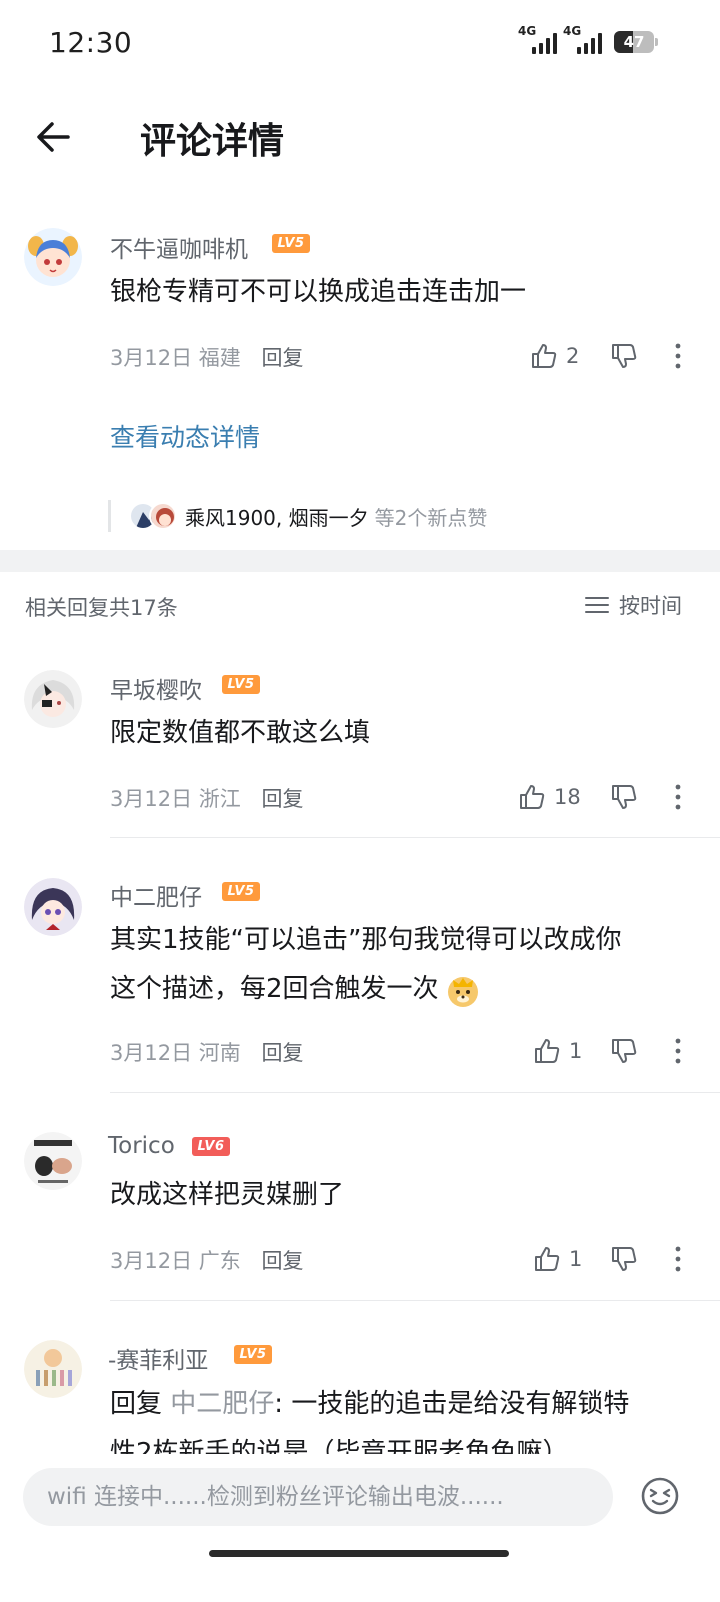 This screenshot has height=1602, width=720. I want to click on reply-text-line-1: 回复 中二肥仔: 一技能的追击是给没有解锁特, so click(369, 1404).